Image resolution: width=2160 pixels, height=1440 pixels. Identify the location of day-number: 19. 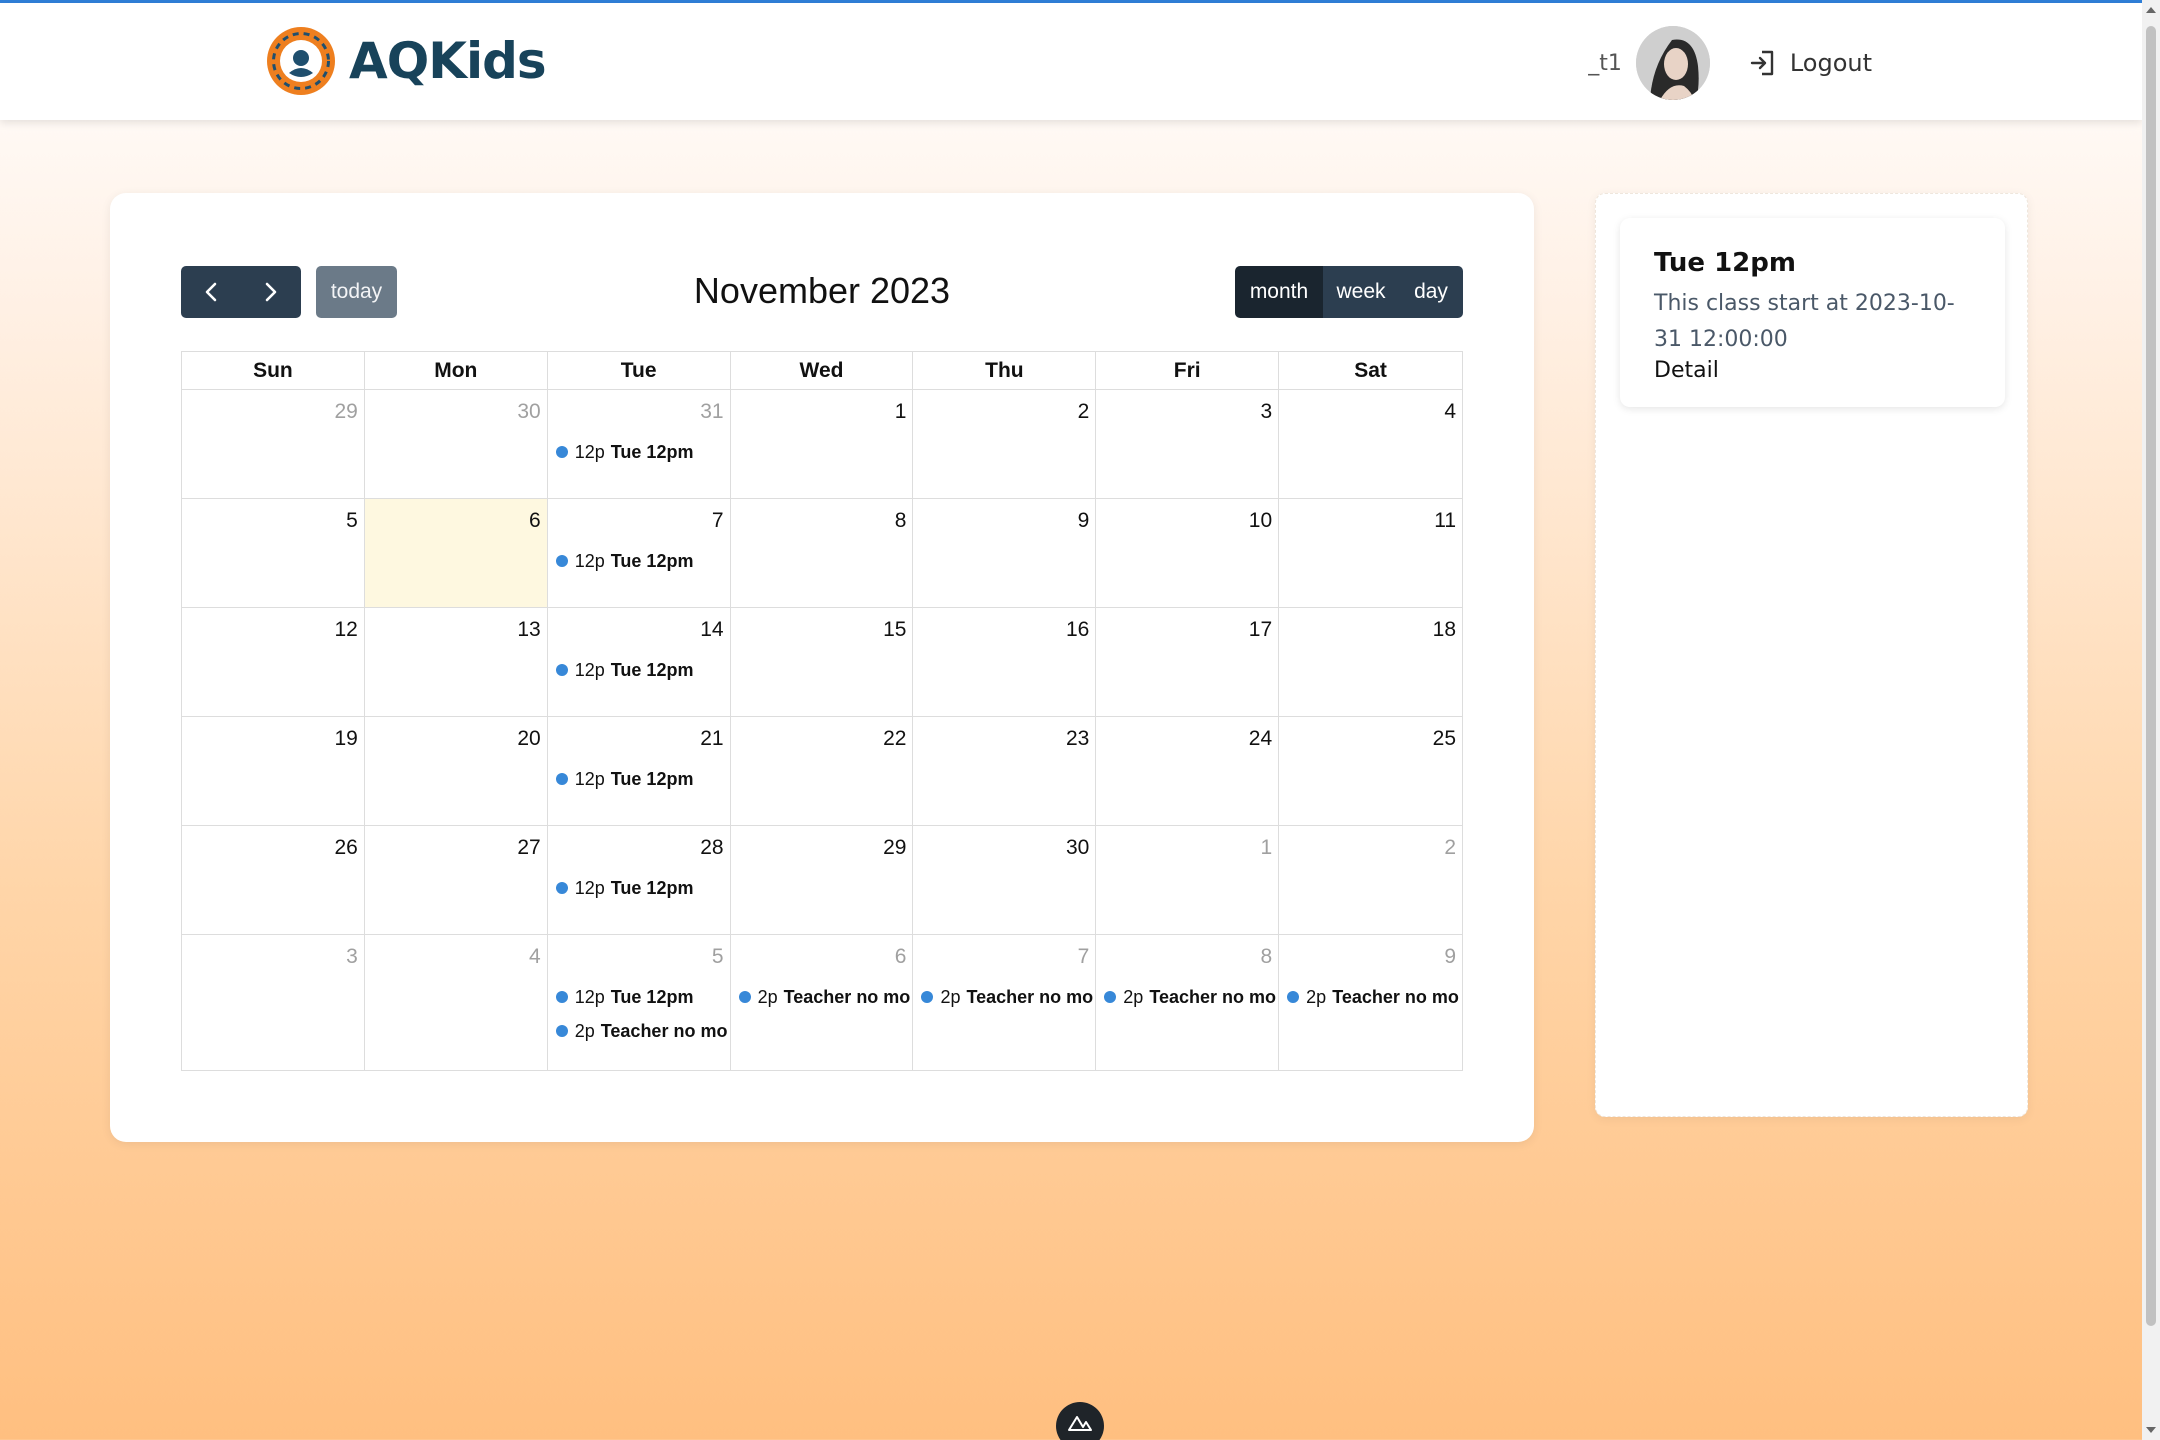
(346, 739).